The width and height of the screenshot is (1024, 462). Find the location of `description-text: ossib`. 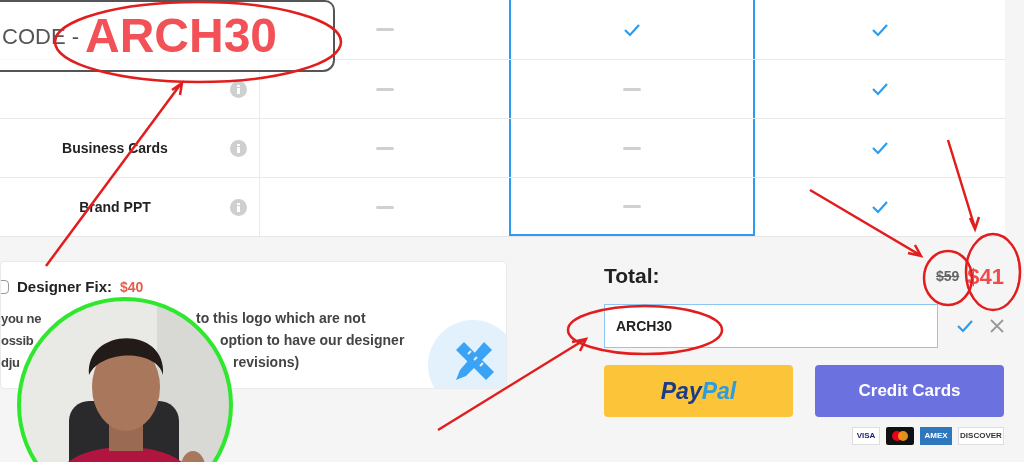

description-text: ossib is located at coordinates (17, 340).